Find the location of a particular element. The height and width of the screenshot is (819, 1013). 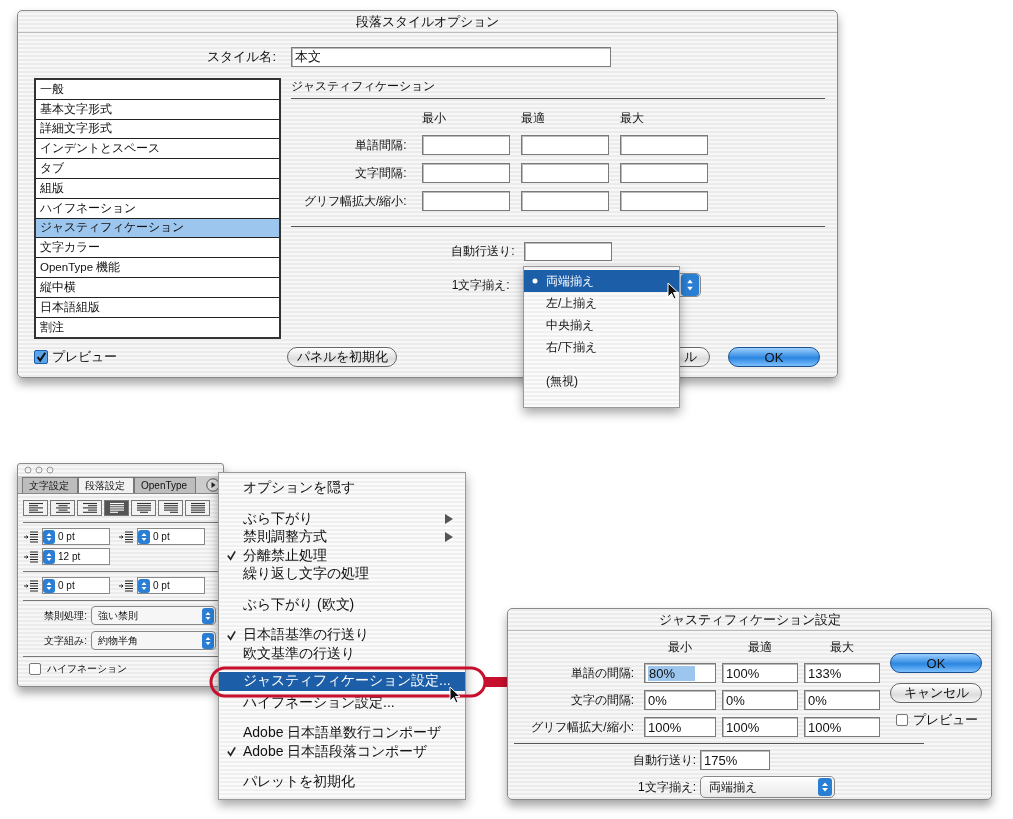

category-item: 文字カラー is located at coordinates (157, 248).